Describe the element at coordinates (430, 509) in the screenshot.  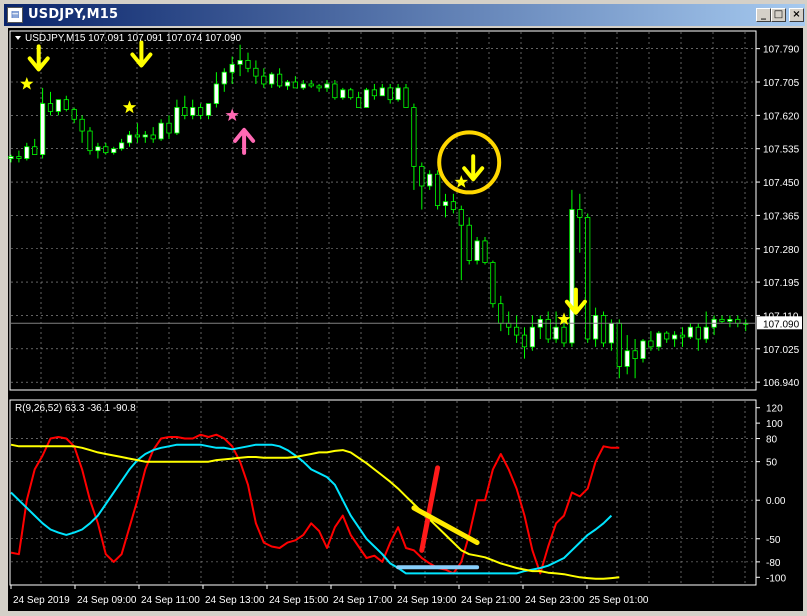
I see `annotation-stroke` at that location.